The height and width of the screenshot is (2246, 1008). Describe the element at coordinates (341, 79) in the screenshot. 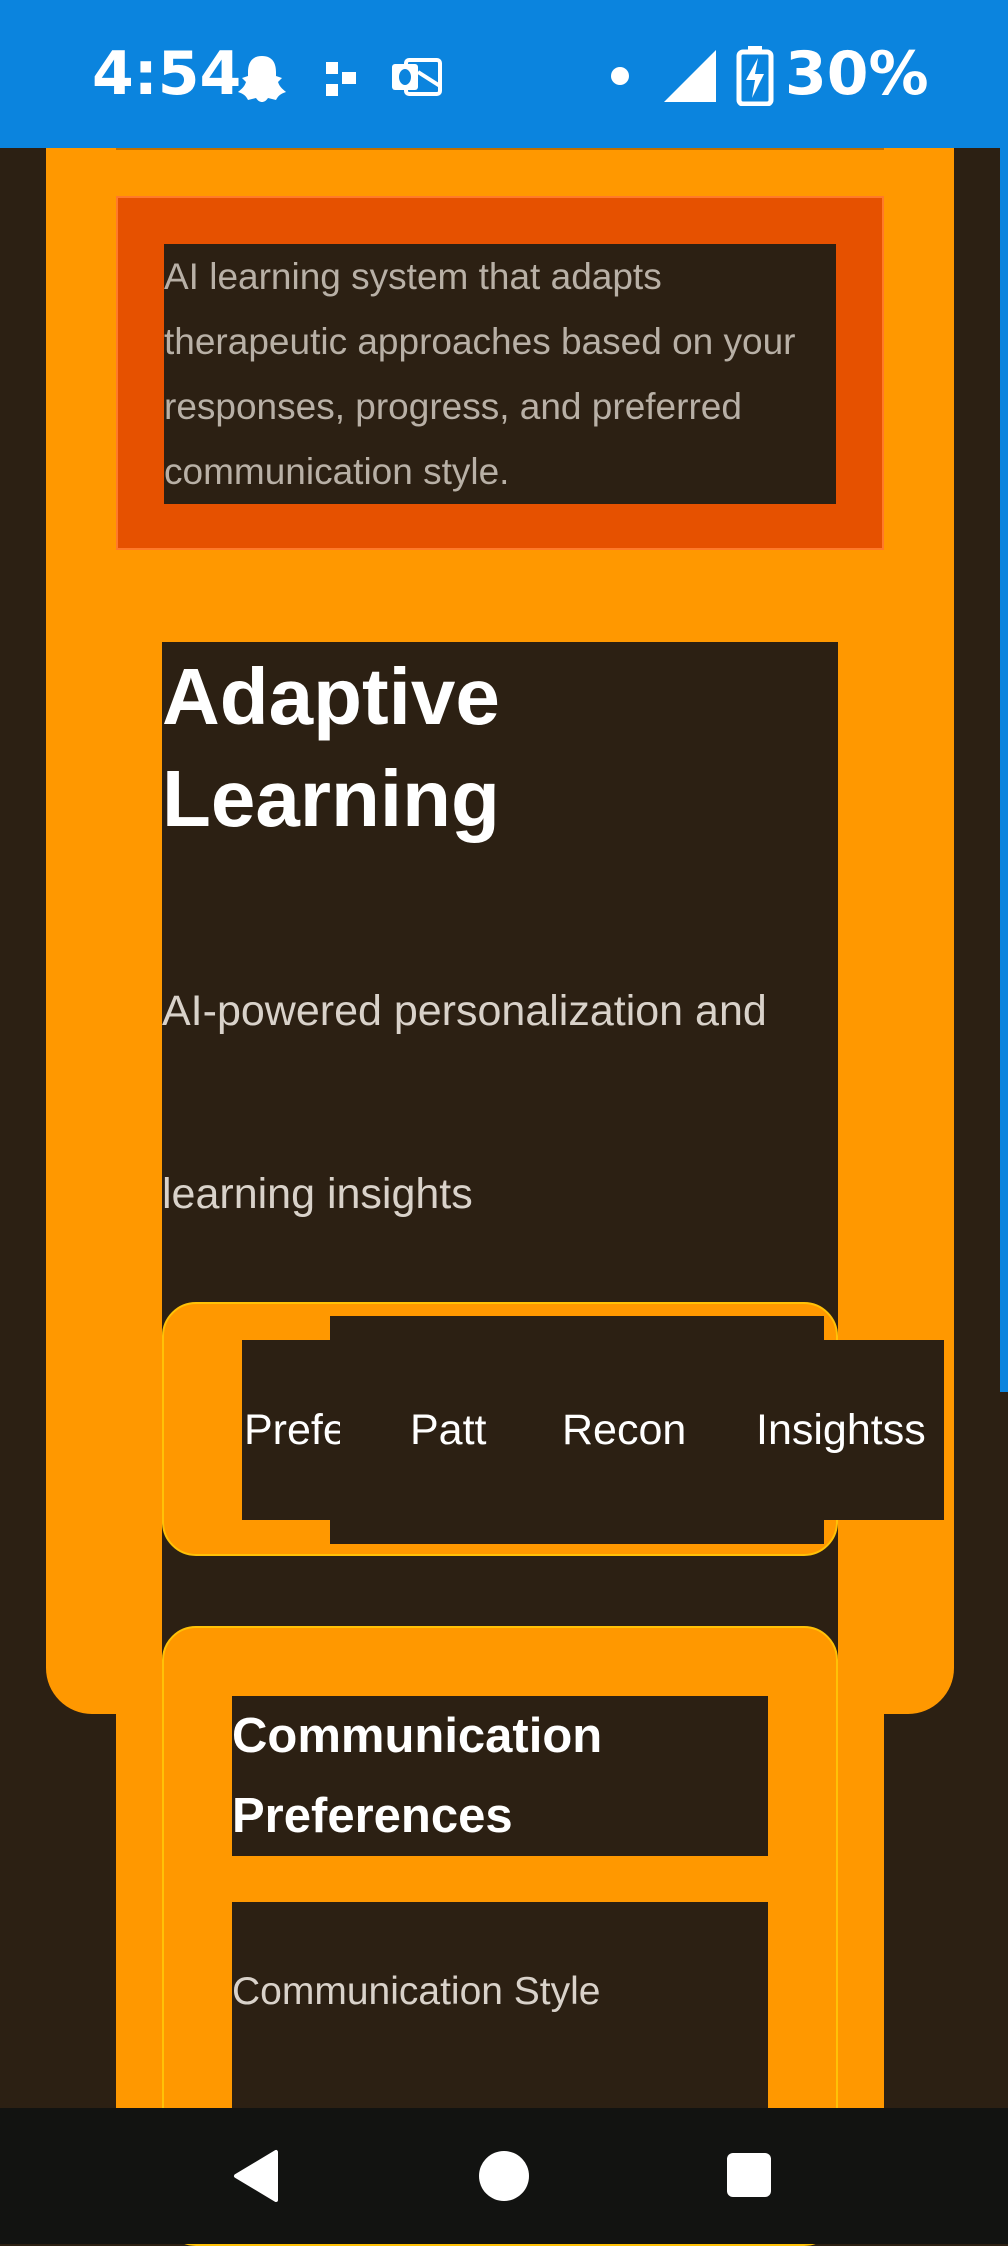

I see `dots-icon` at that location.